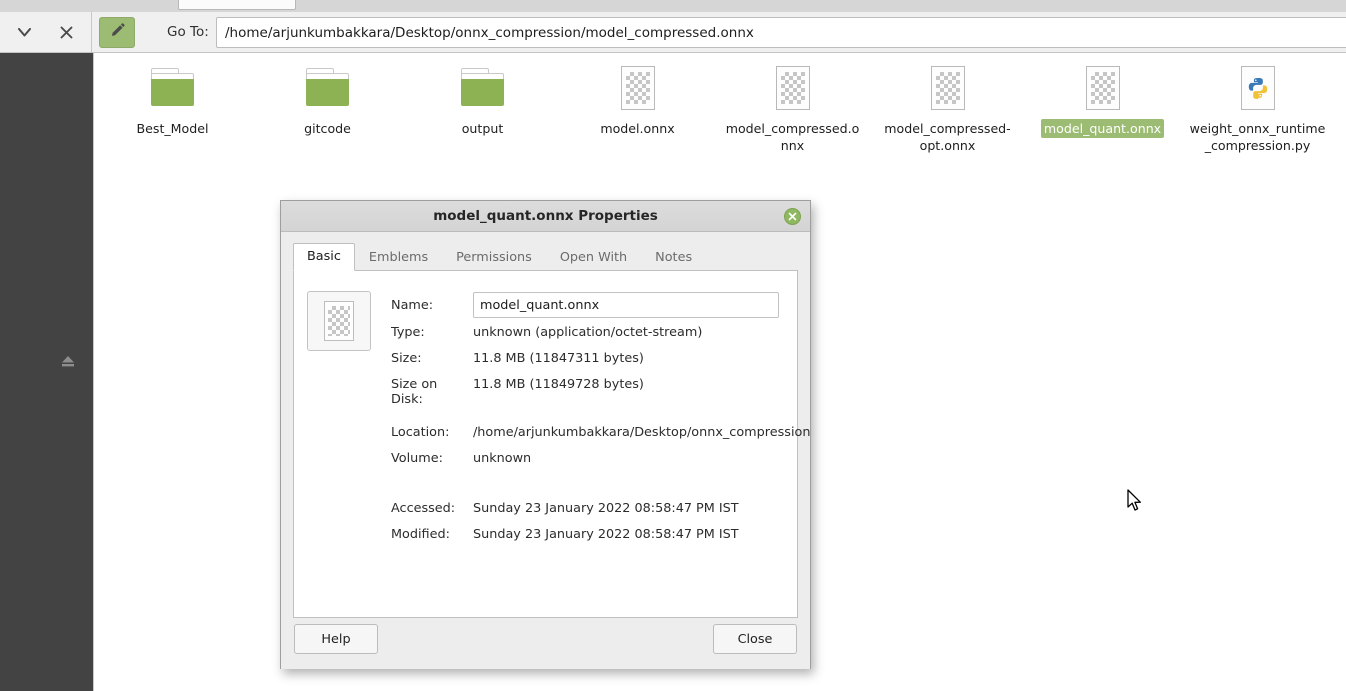 The width and height of the screenshot is (1346, 691). What do you see at coordinates (482, 128) in the screenshot?
I see `file-label: output` at bounding box center [482, 128].